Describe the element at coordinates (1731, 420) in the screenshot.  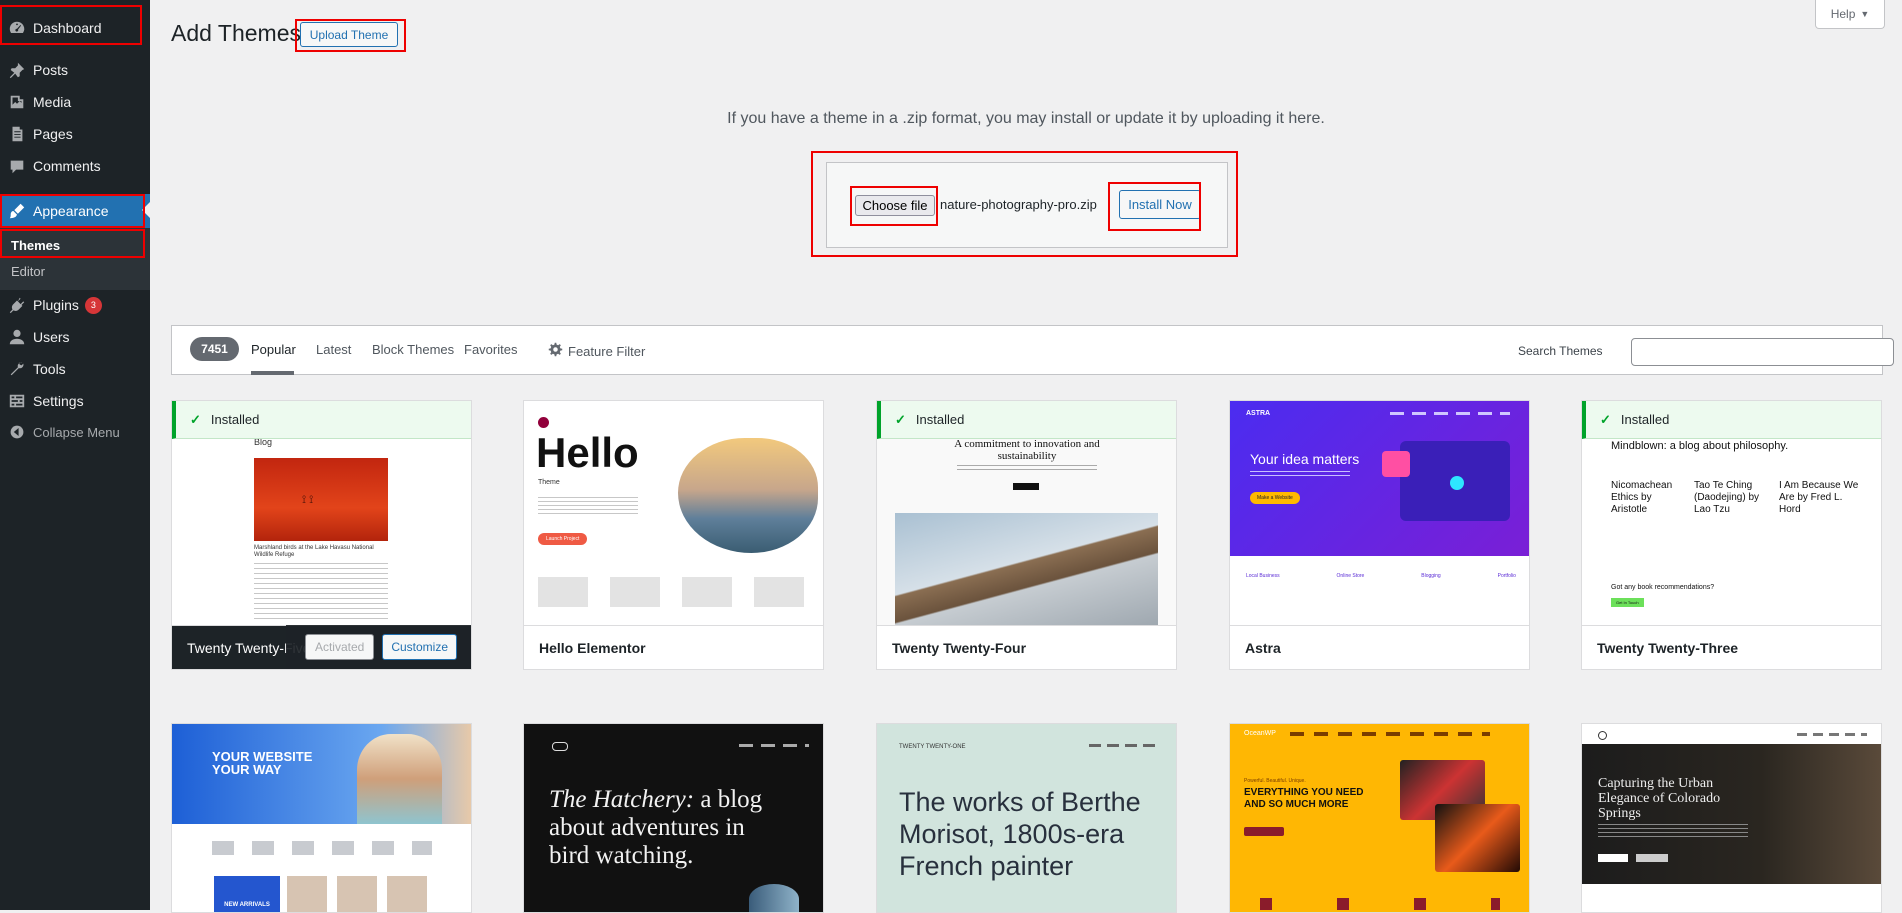
I see `installed-notice: ✓ Installed` at that location.